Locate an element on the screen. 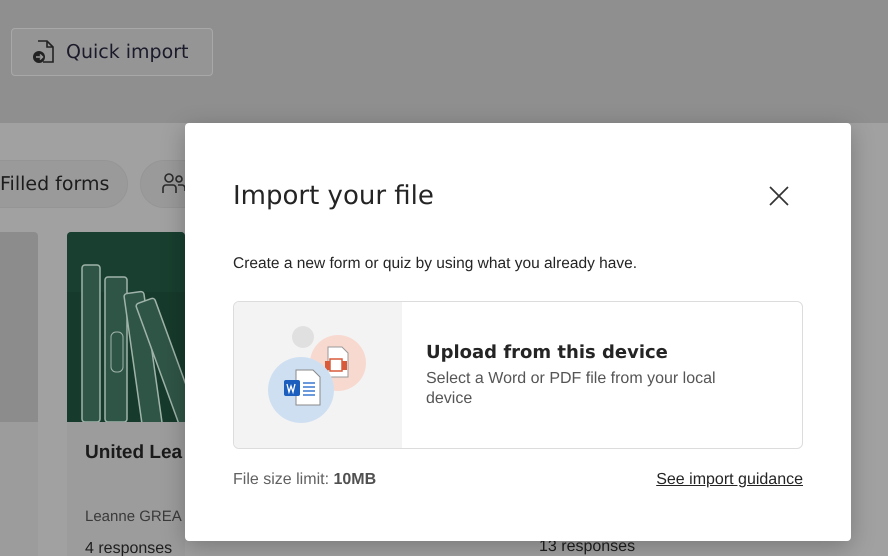  option-description: Select a Word or PDF file from your local device is located at coordinates (571, 389).